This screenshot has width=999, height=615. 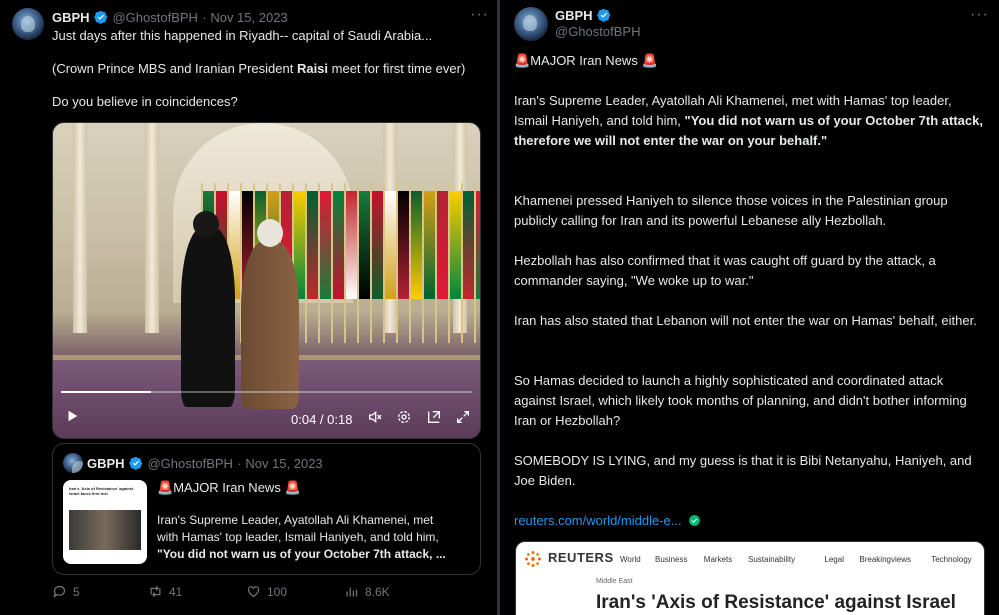 I want to click on reuters-nav-item: World, so click(x=630, y=559).